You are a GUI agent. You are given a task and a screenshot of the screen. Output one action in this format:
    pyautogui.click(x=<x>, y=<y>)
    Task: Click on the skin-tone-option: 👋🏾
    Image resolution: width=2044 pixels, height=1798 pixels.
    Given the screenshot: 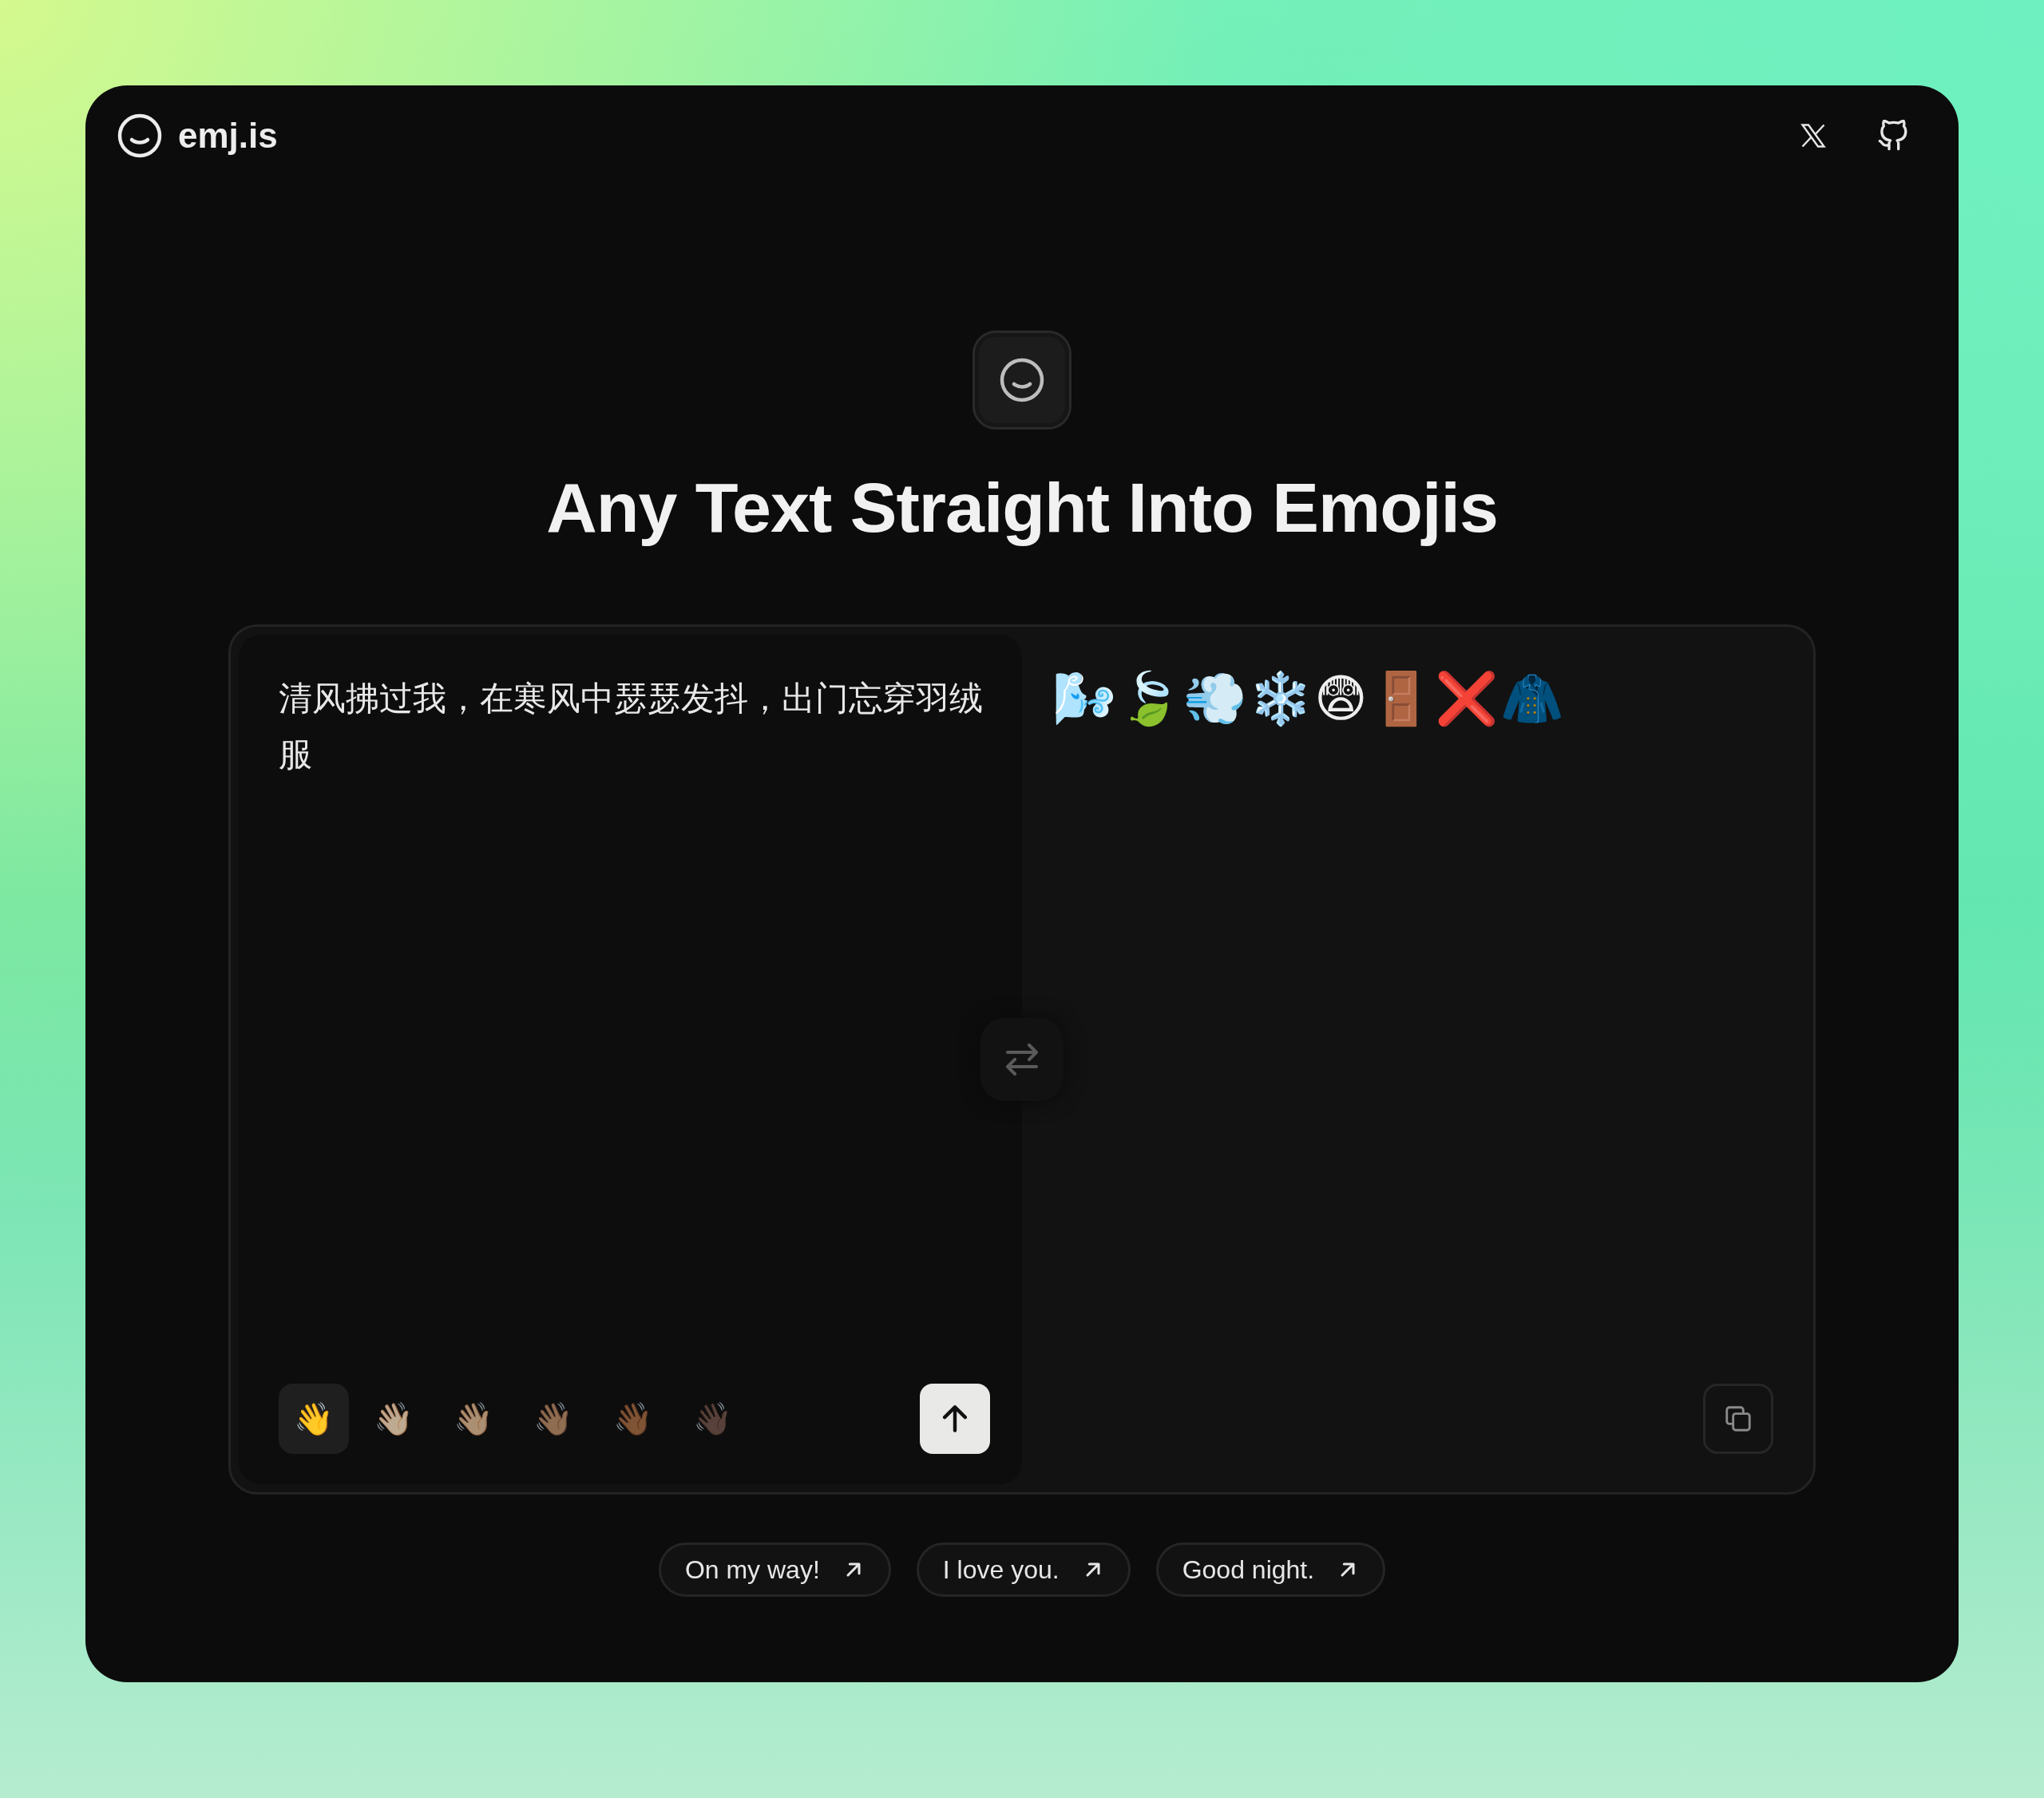 What is the action you would take?
    pyautogui.click(x=633, y=1419)
    